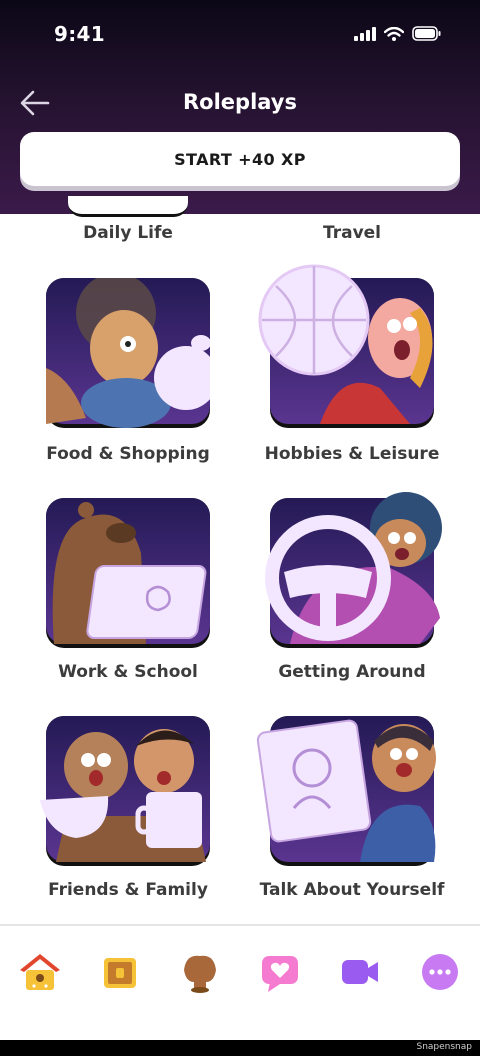 The height and width of the screenshot is (1056, 480). I want to click on watermark: Snapensnap, so click(444, 1047).